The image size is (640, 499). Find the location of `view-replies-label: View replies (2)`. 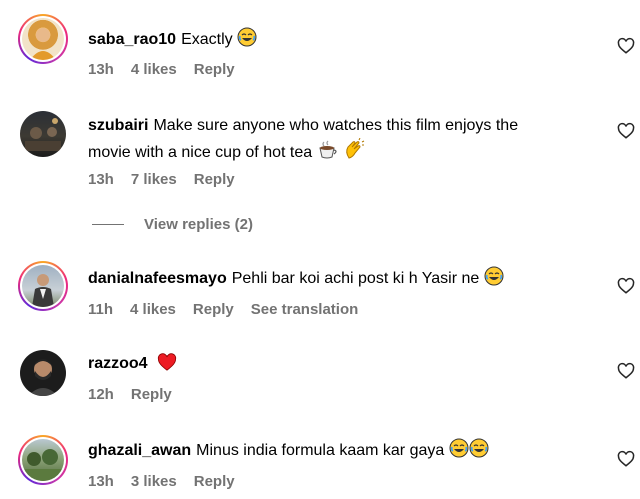

view-replies-label: View replies (2) is located at coordinates (198, 224).